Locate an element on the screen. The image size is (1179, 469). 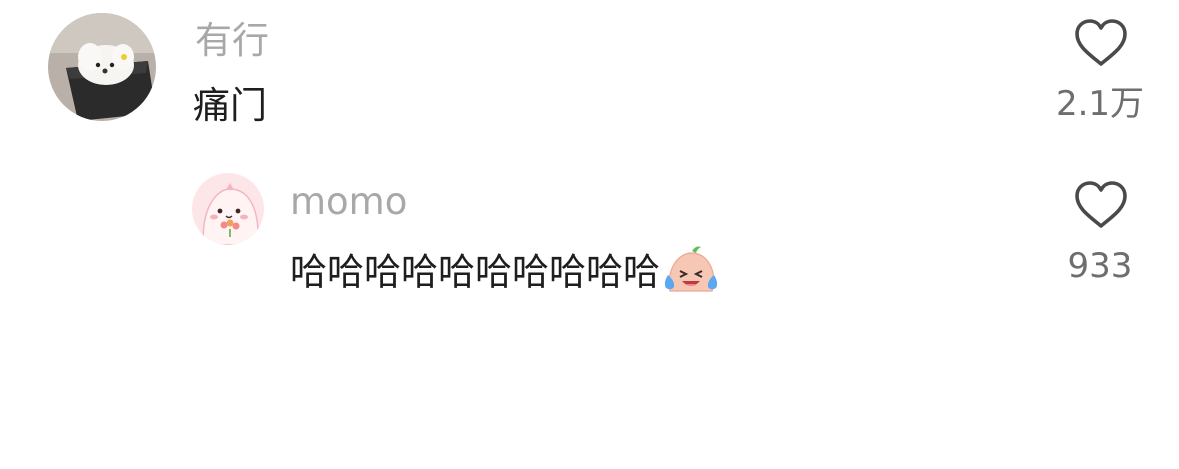
comment-text: 哈哈哈哈哈哈哈哈哈哈 is located at coordinates (505, 272).